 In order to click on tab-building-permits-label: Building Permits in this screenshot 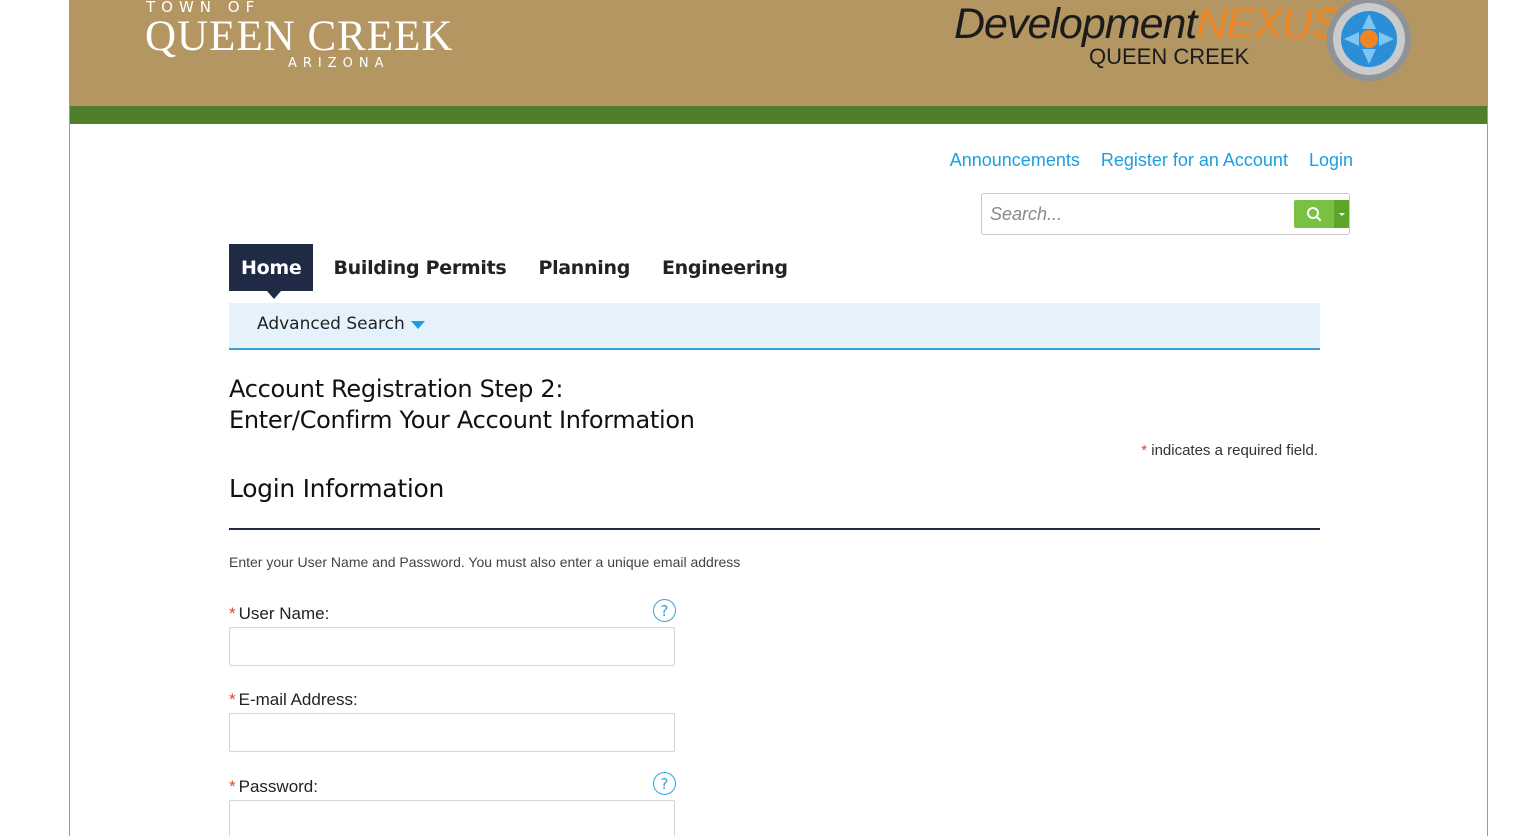, I will do `click(420, 267)`.